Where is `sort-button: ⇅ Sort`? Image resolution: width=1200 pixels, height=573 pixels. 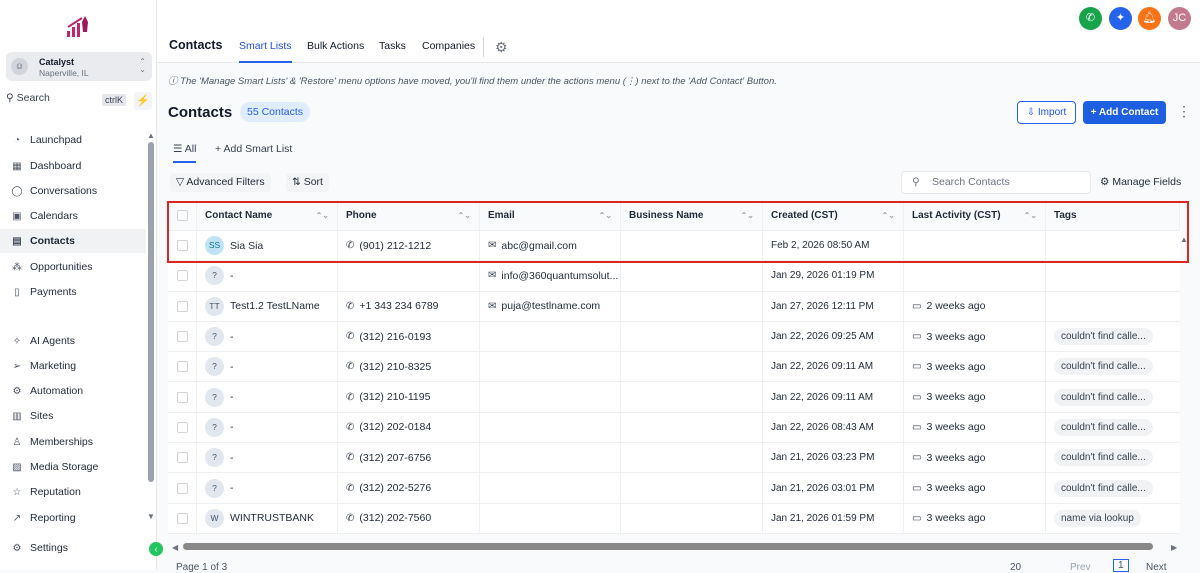
sort-button: ⇅ Sort is located at coordinates (307, 182).